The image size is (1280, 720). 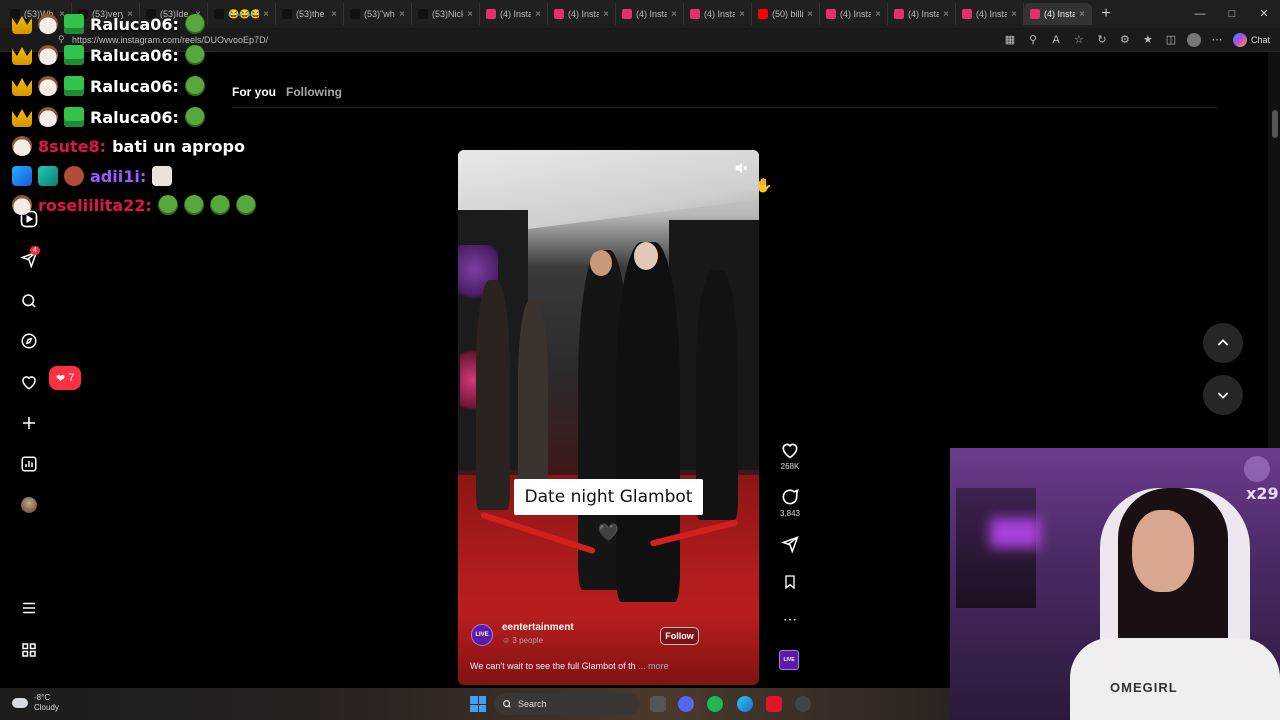 What do you see at coordinates (1223, 343) in the screenshot?
I see `previous-reel-button` at bounding box center [1223, 343].